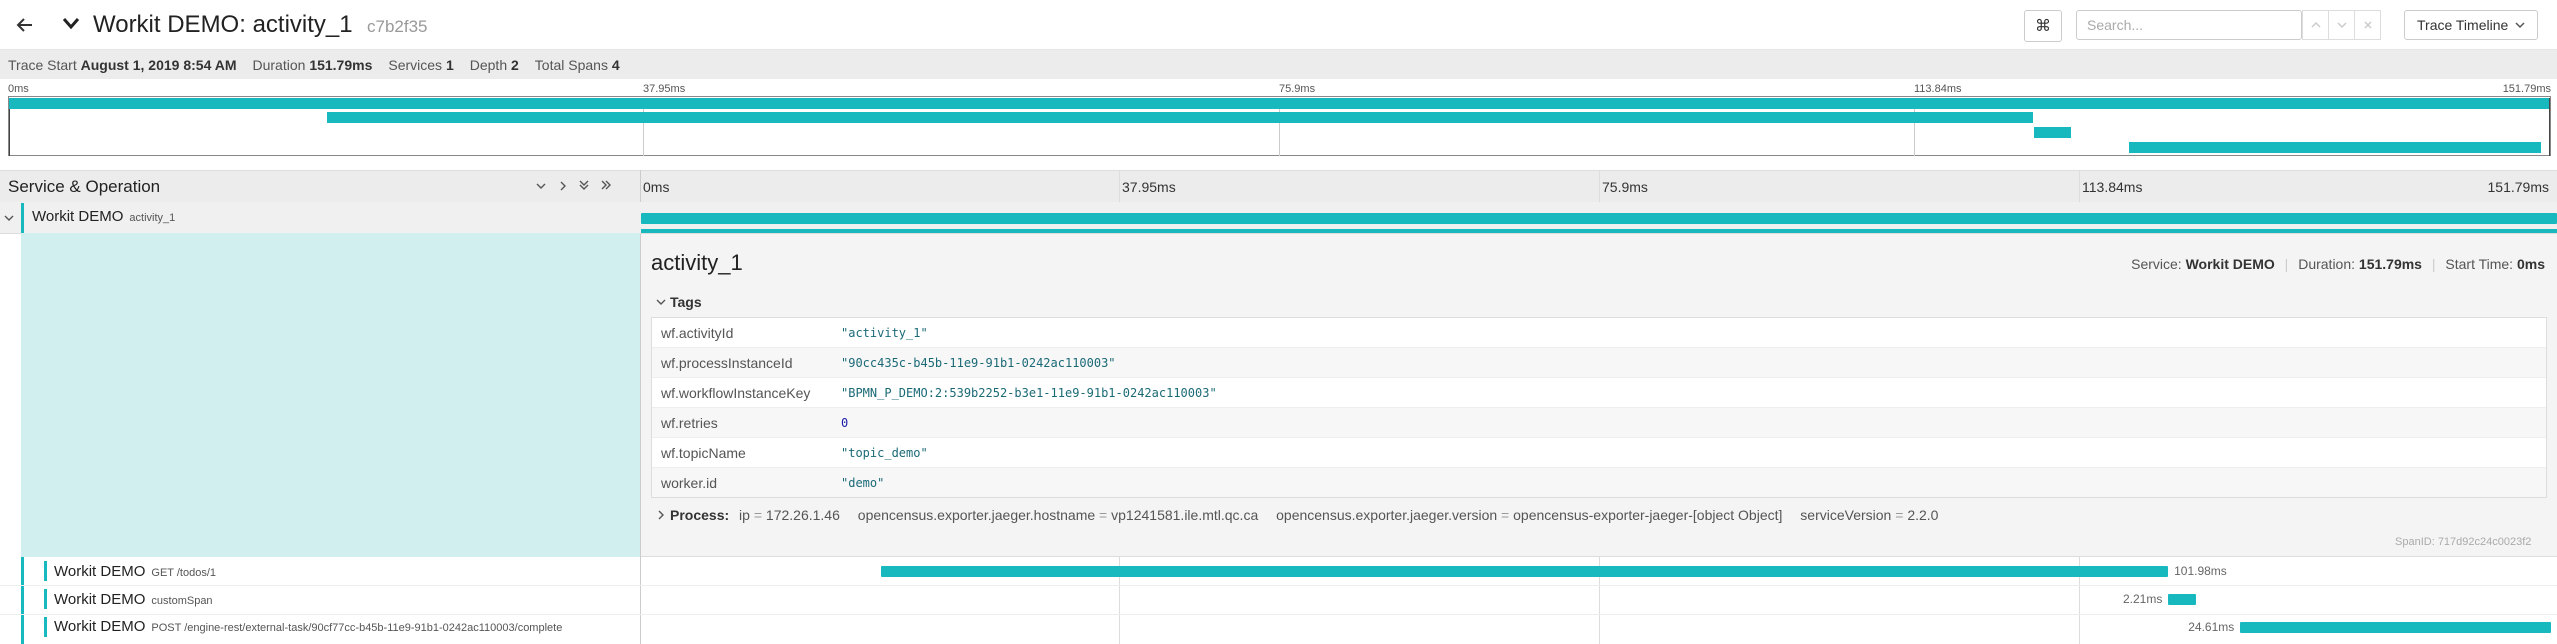 This screenshot has width=2557, height=644. I want to click on span-duration-label: 2.21ms, so click(2142, 599).